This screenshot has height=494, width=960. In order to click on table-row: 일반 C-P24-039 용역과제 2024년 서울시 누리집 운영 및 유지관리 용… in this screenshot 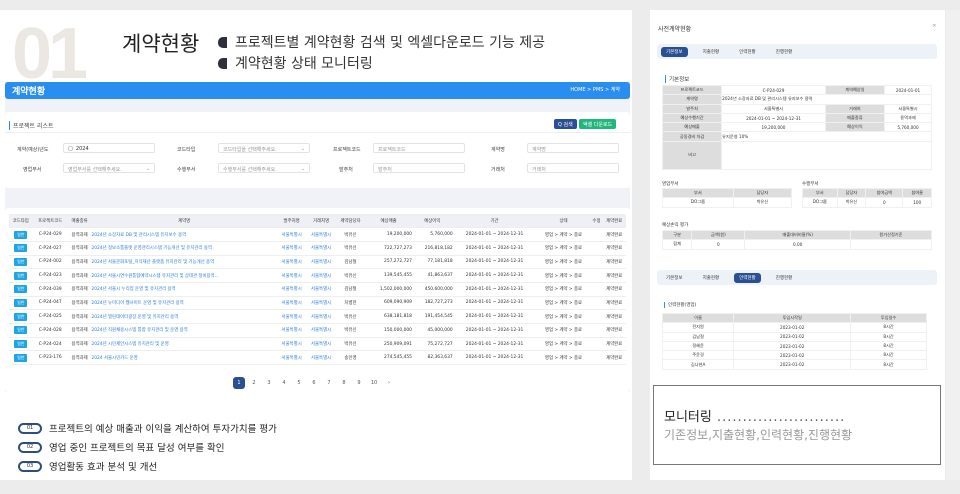, I will do `click(317, 289)`.